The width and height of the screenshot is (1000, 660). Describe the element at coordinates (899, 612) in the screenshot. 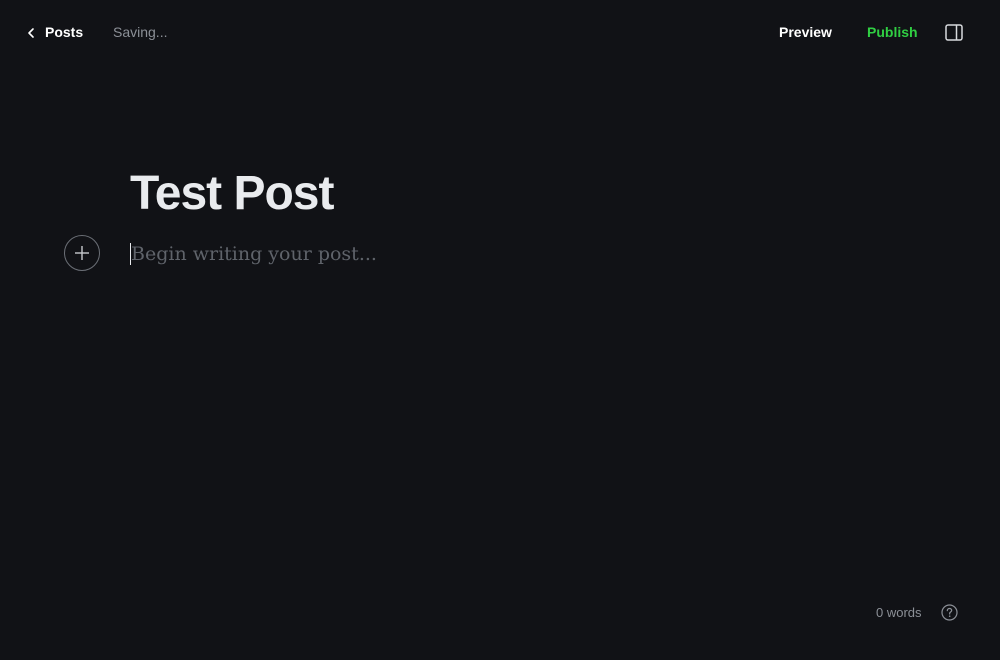

I see `word-count: 0 words` at that location.